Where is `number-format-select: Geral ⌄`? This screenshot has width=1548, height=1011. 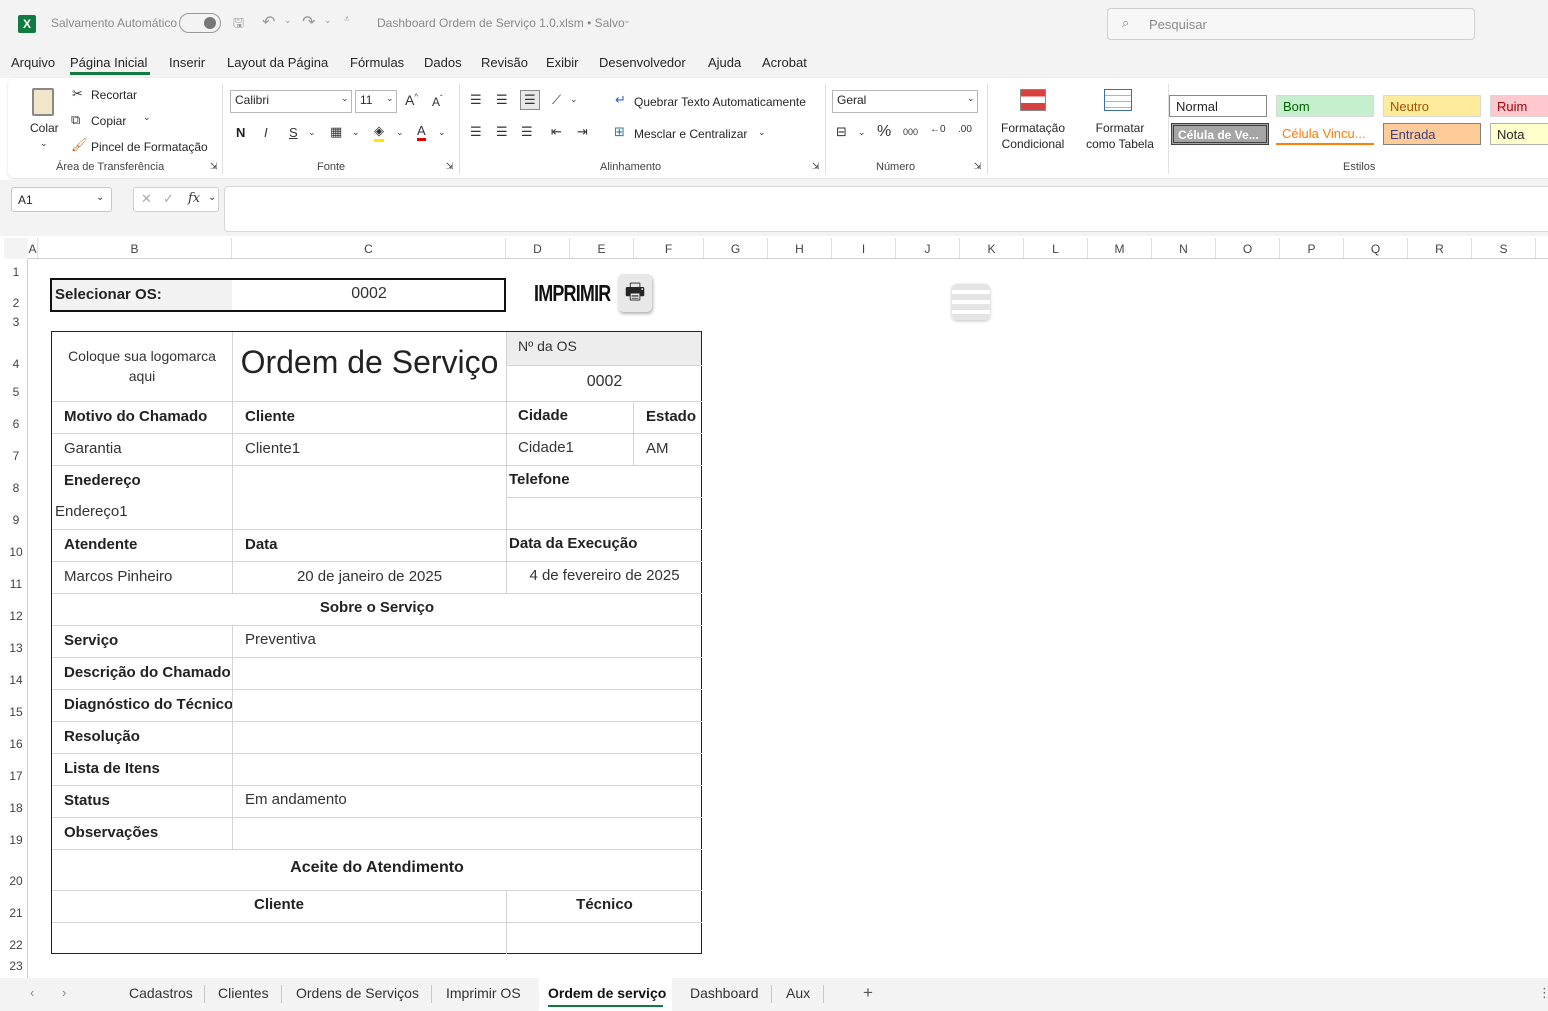 number-format-select: Geral ⌄ is located at coordinates (905, 101).